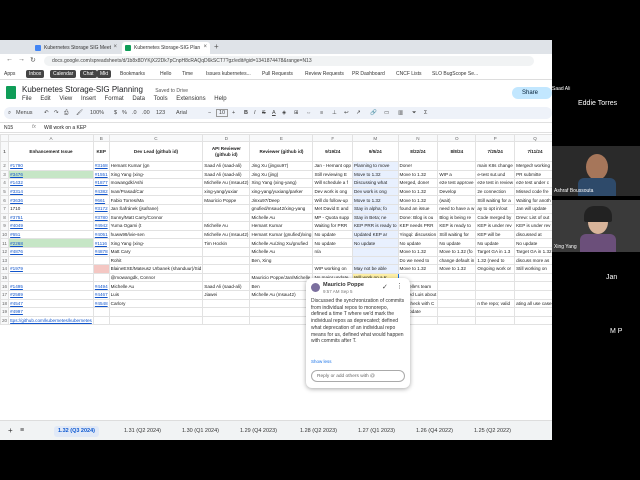  What do you see at coordinates (368, 74) in the screenshot?
I see `bookmark-pr-dashboard: PR Dashboard` at bounding box center [368, 74].